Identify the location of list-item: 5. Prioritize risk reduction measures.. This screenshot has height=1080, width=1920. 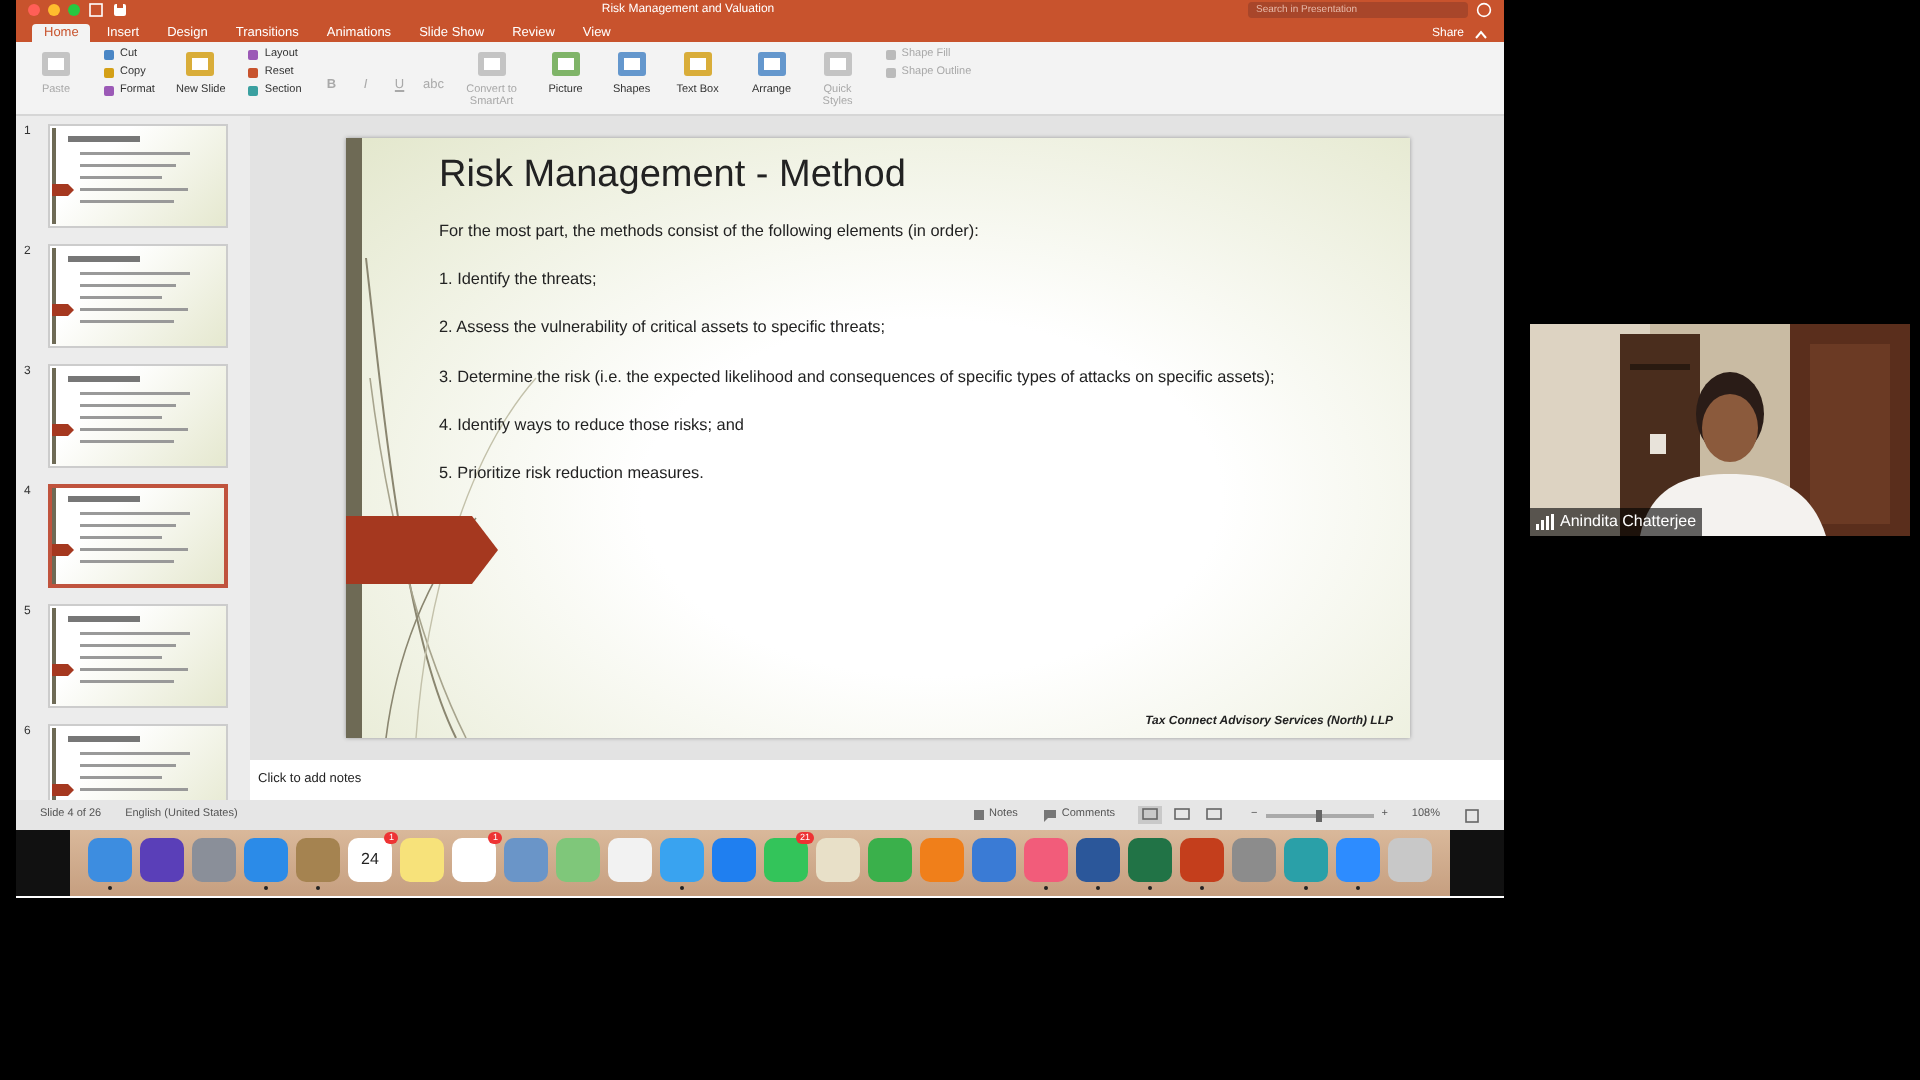
(572, 474).